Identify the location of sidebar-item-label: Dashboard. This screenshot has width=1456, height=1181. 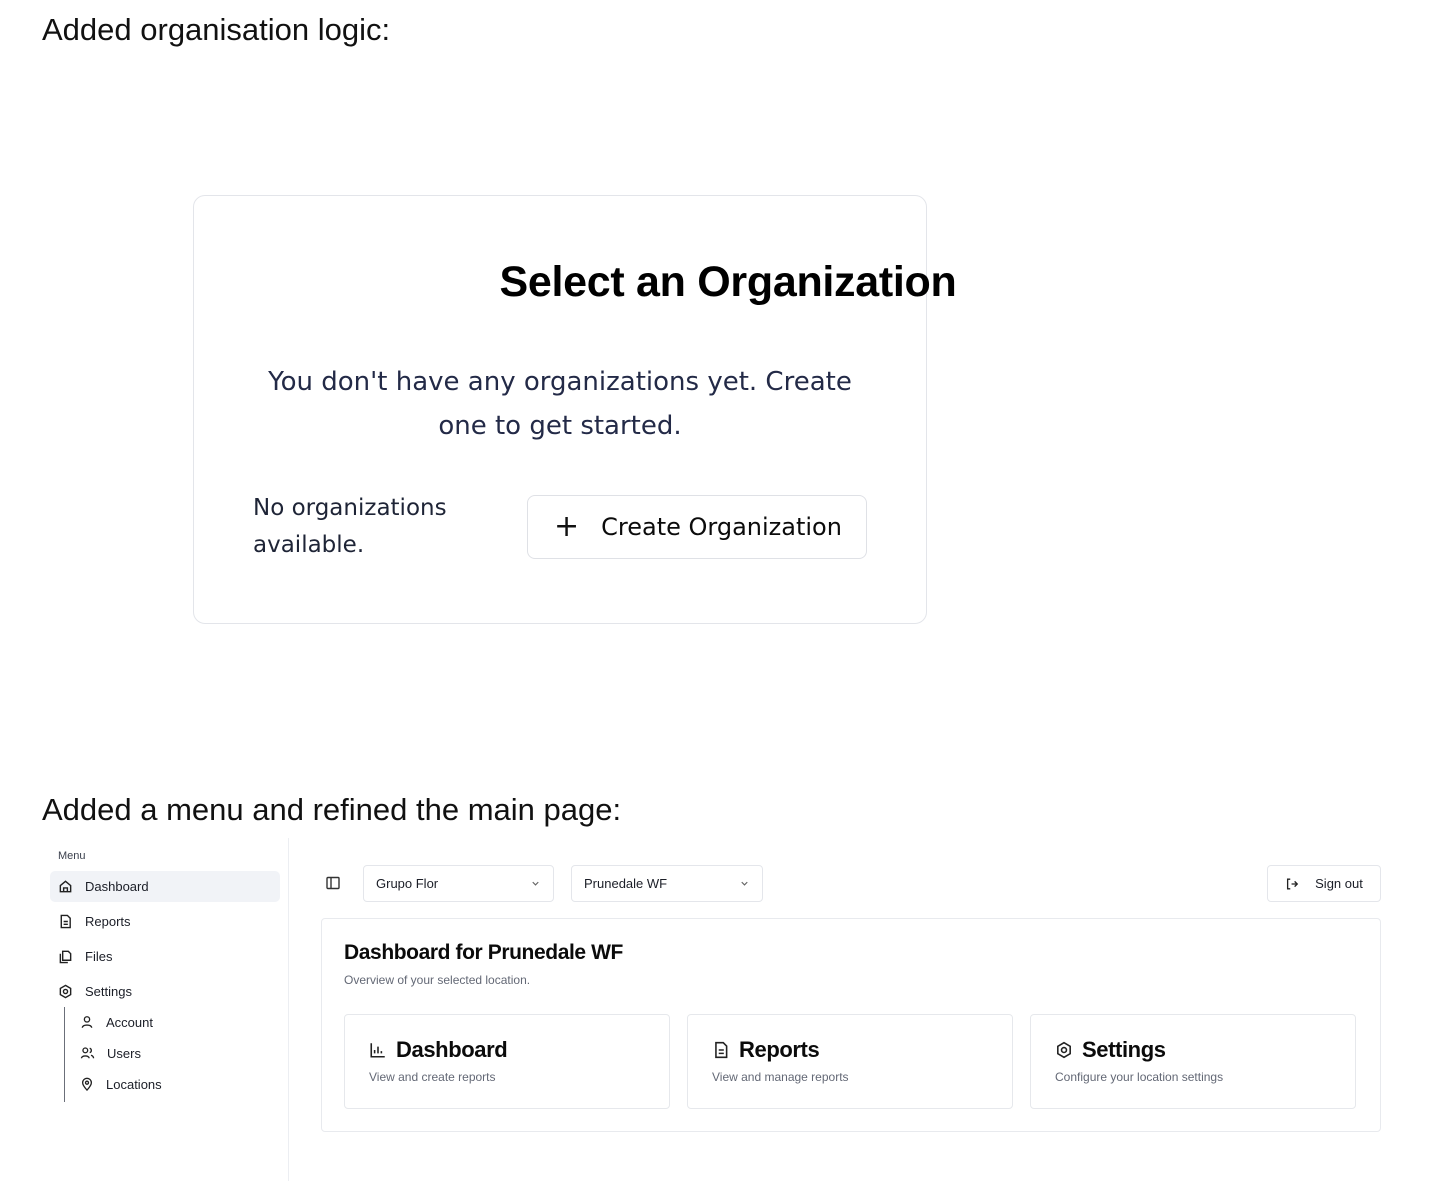
(117, 886).